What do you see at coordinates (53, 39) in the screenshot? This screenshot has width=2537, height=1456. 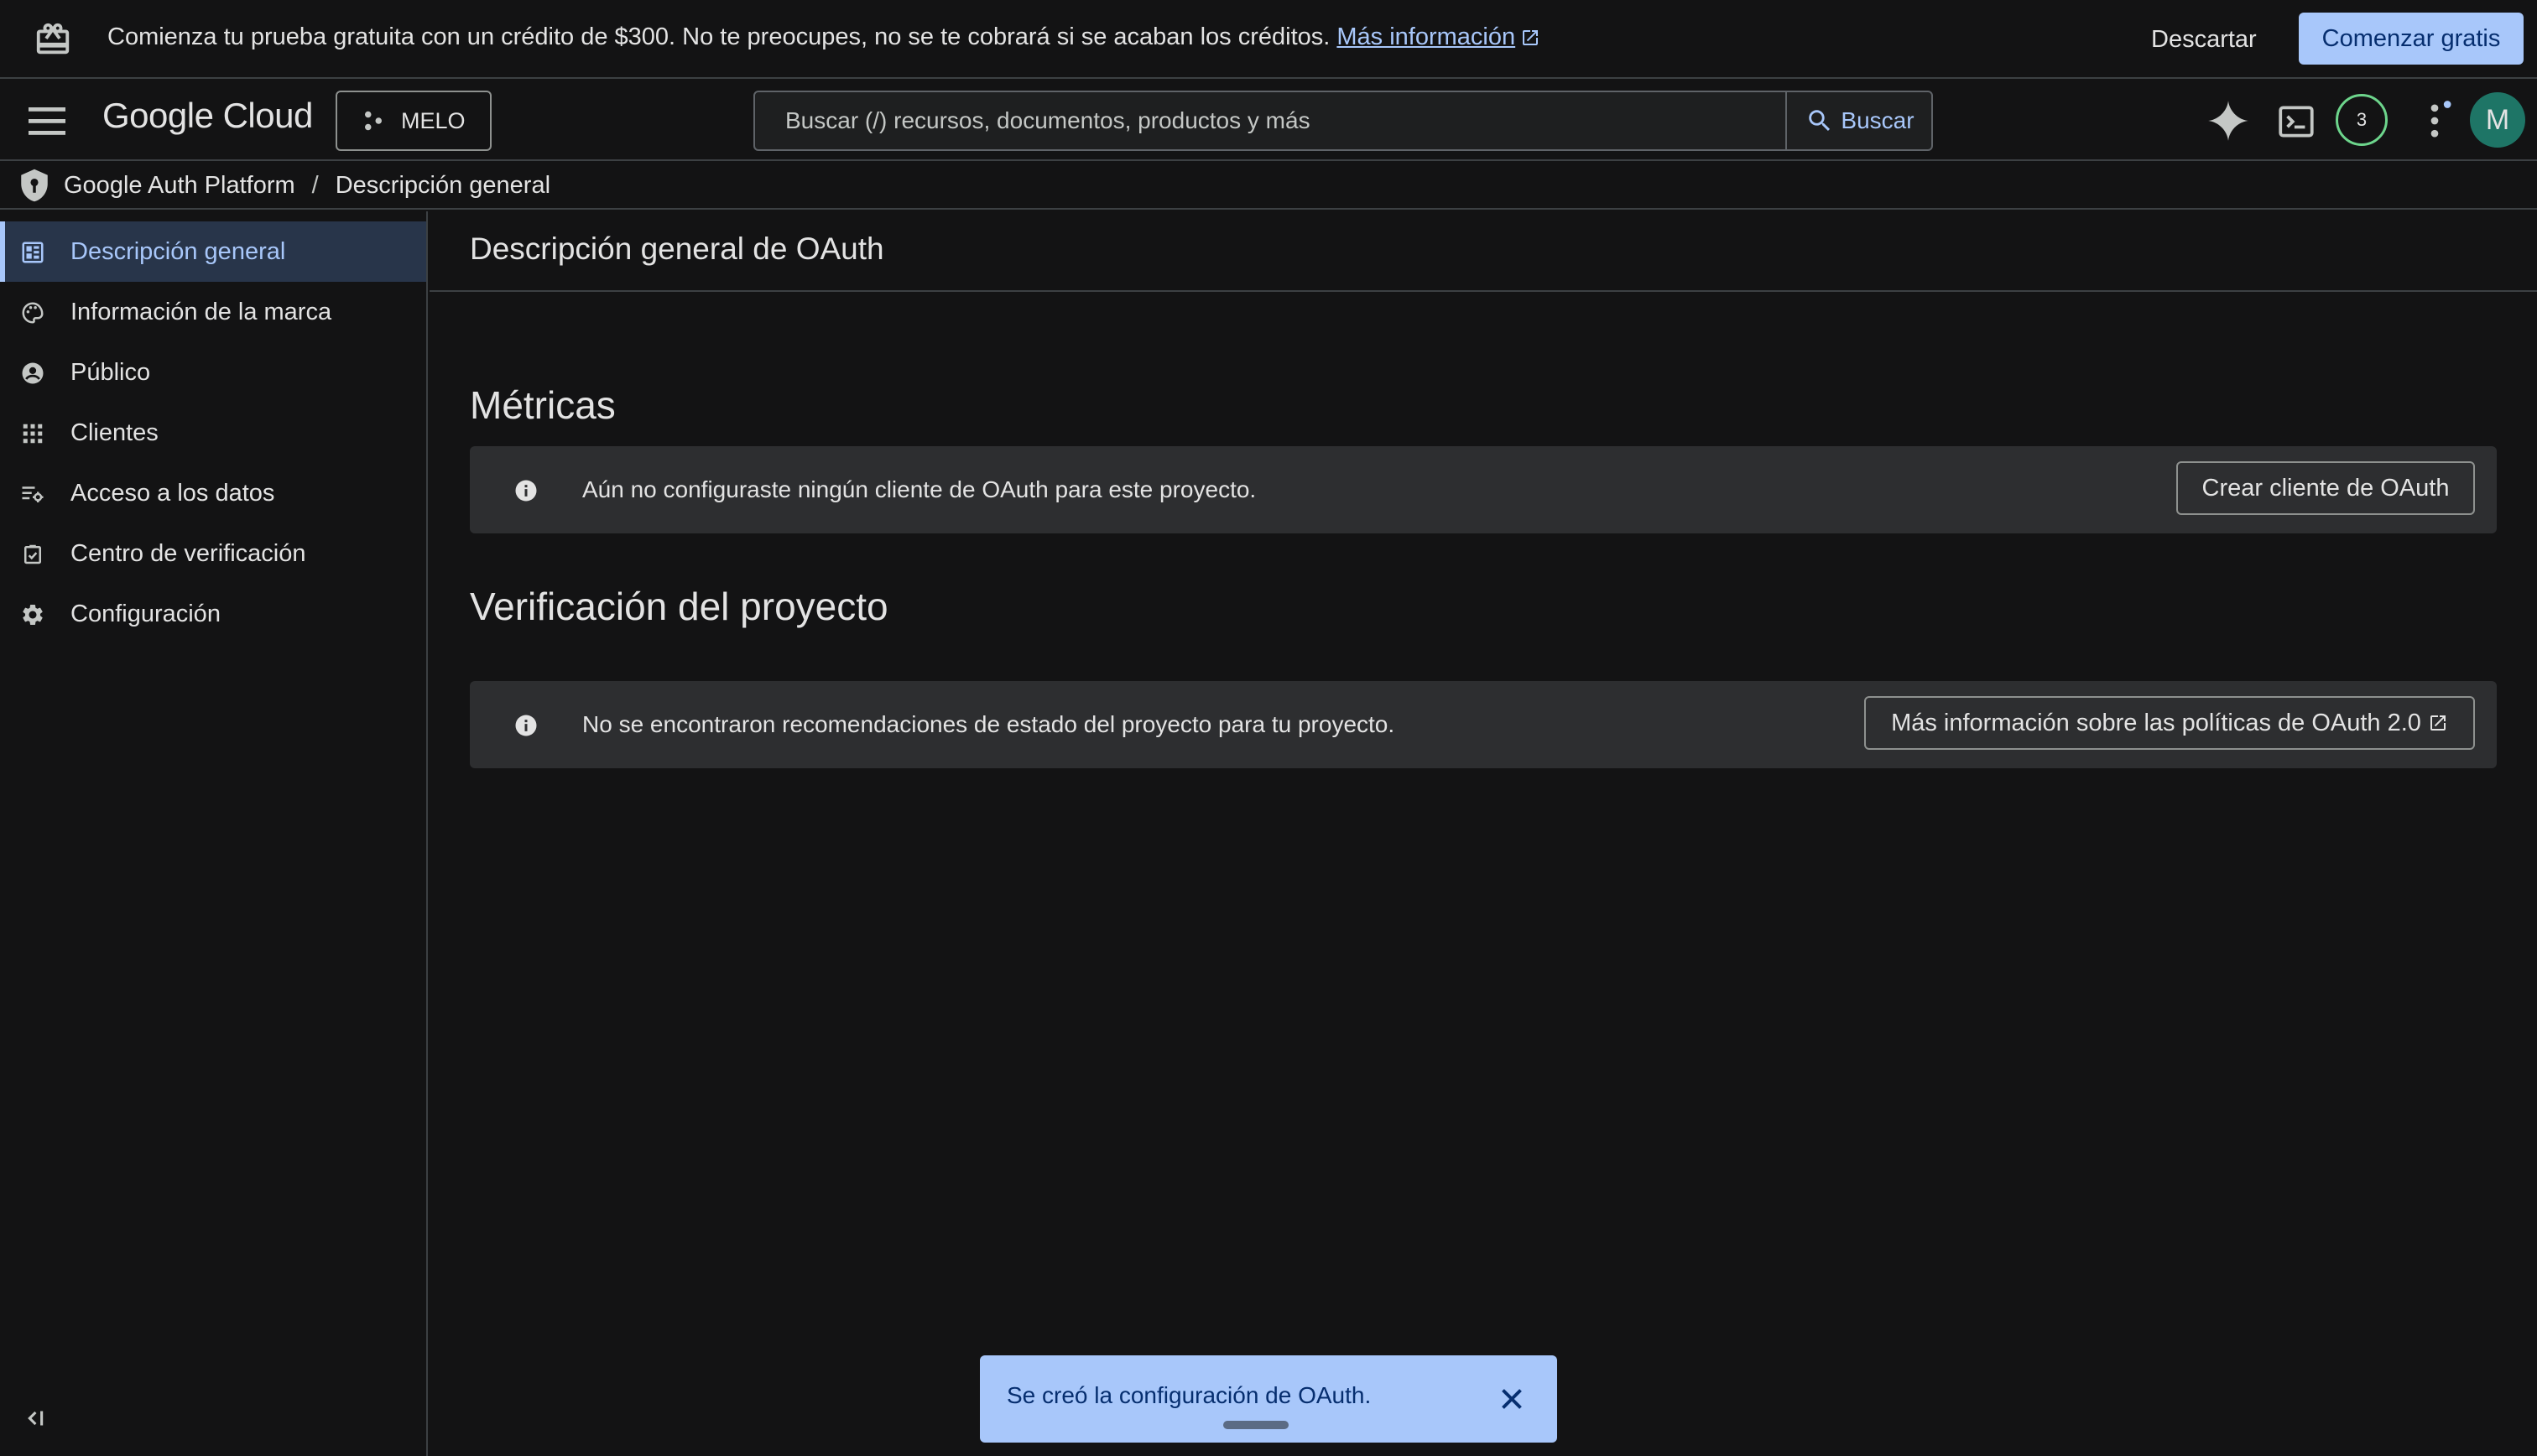 I see `gift-icon` at bounding box center [53, 39].